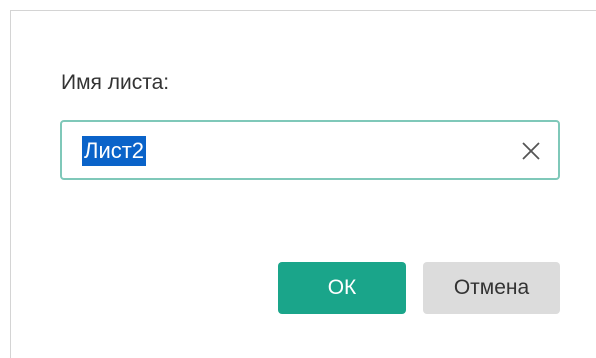  What do you see at coordinates (115, 82) in the screenshot?
I see `sheet-name-label: Имя листа:` at bounding box center [115, 82].